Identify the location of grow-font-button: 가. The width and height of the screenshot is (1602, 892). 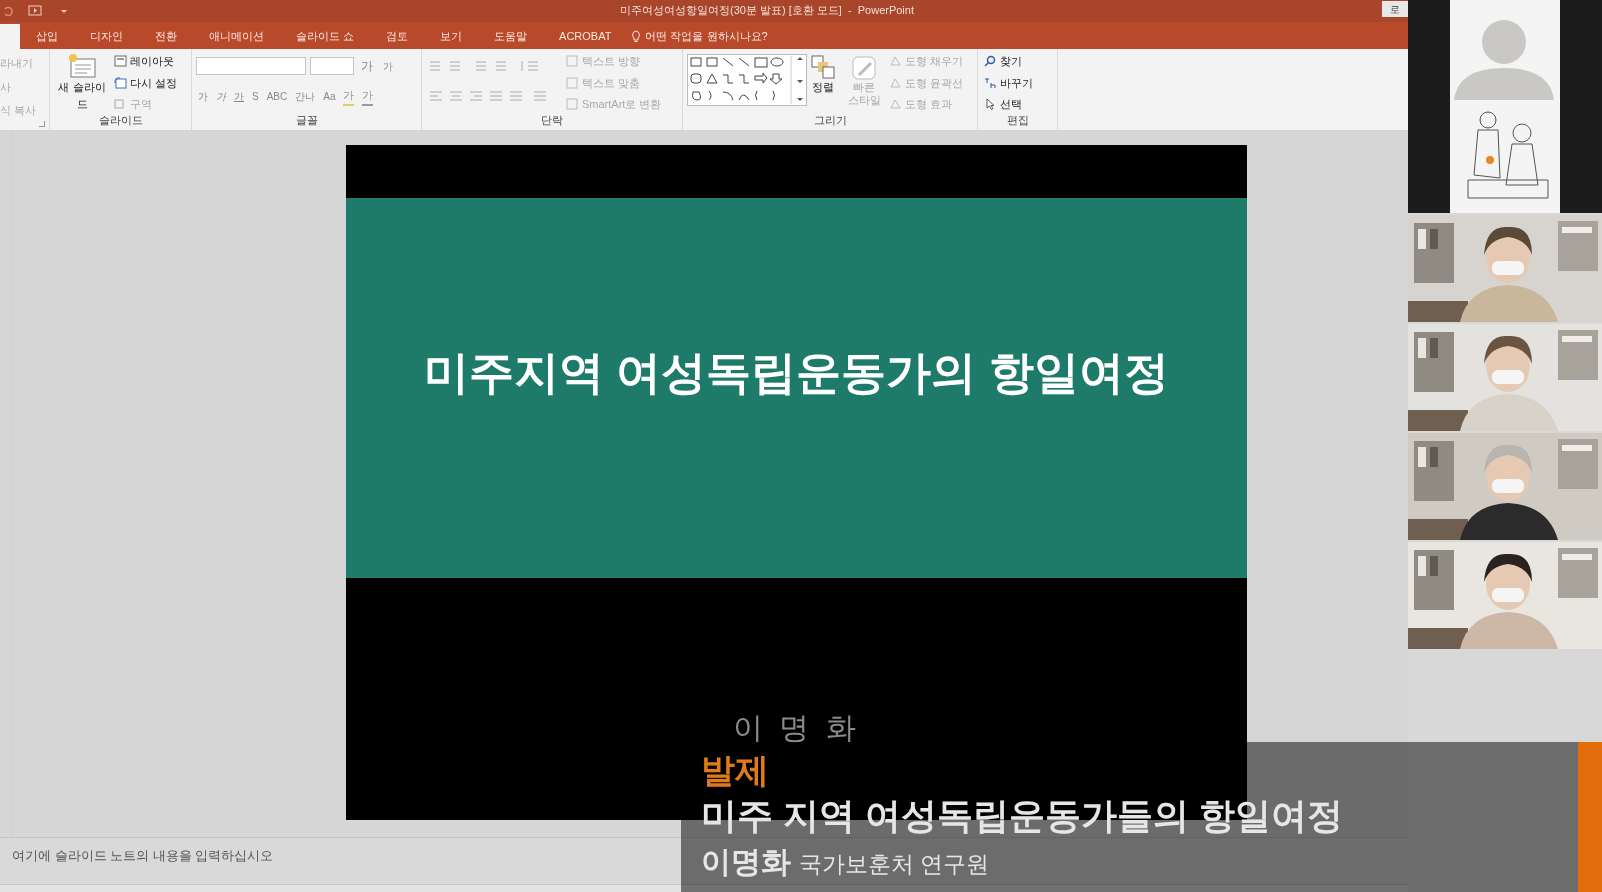
(367, 66).